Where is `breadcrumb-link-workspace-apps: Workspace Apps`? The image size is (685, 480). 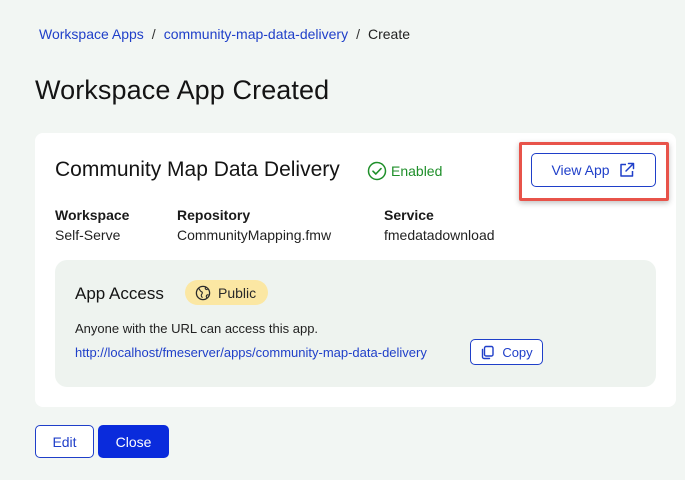 breadcrumb-link-workspace-apps: Workspace Apps is located at coordinates (91, 34).